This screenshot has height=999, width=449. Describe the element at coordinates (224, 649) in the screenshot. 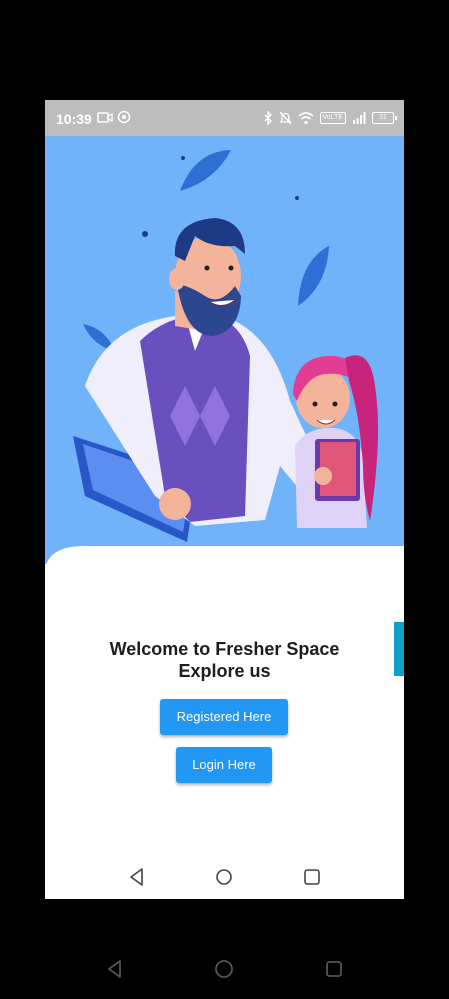

I see `welcome-title: Welcome to Fresher Space` at that location.